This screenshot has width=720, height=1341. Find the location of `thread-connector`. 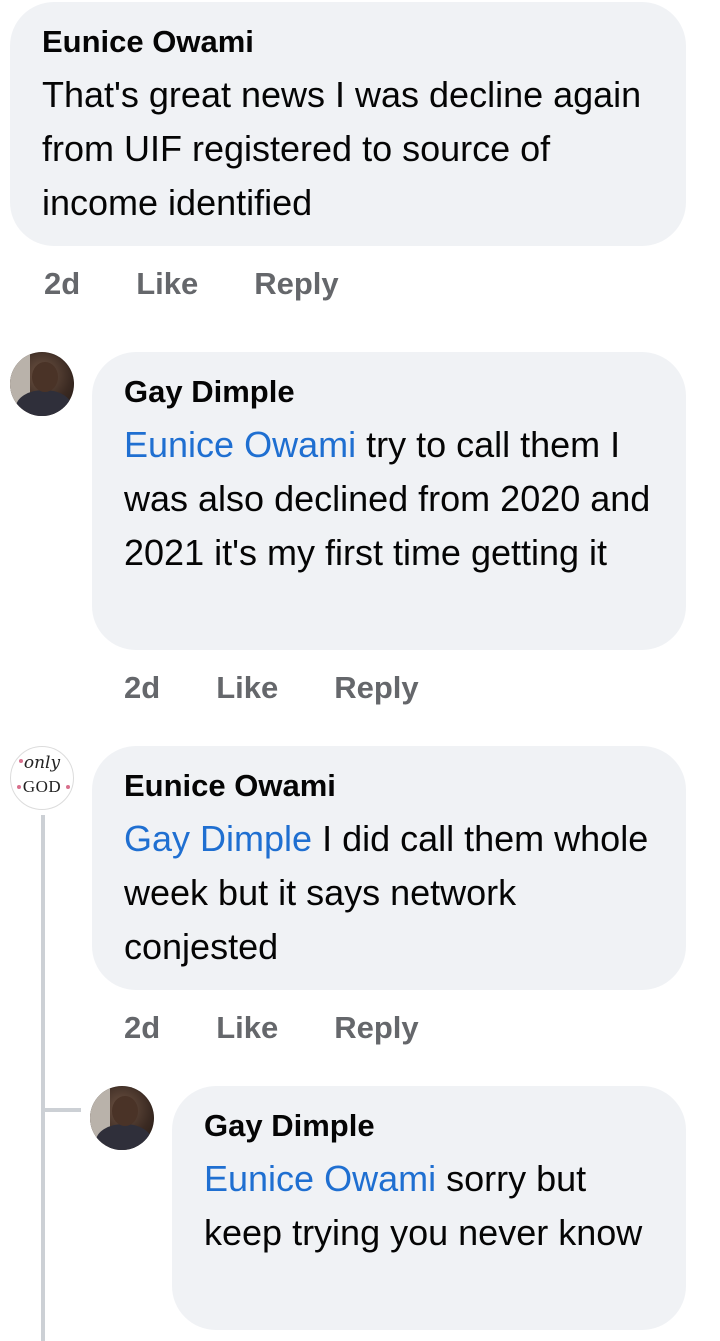

thread-connector is located at coordinates (61, 1110).